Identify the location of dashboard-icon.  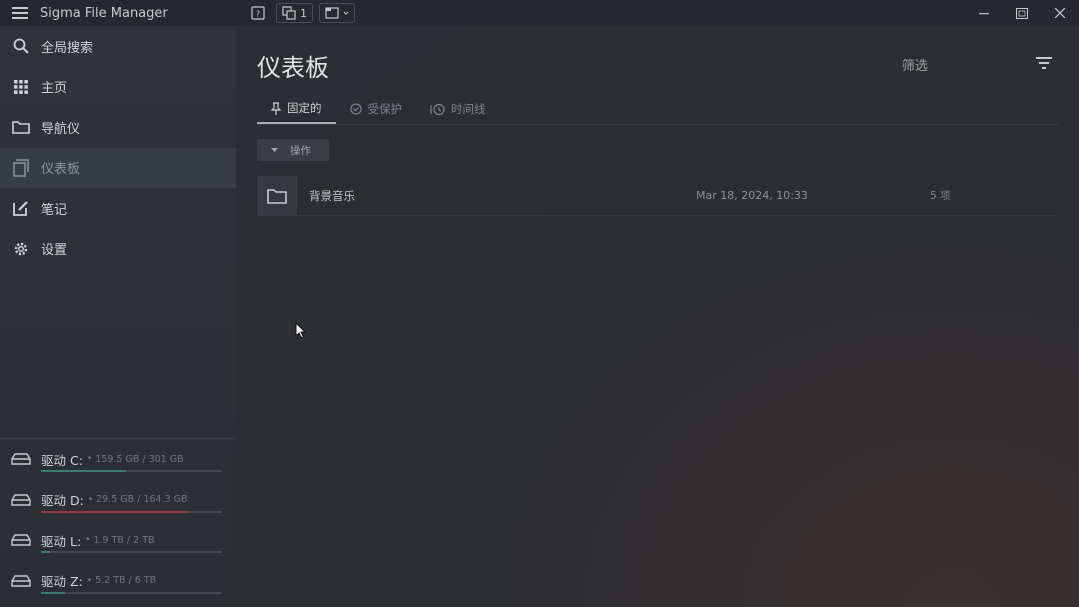
(21, 168).